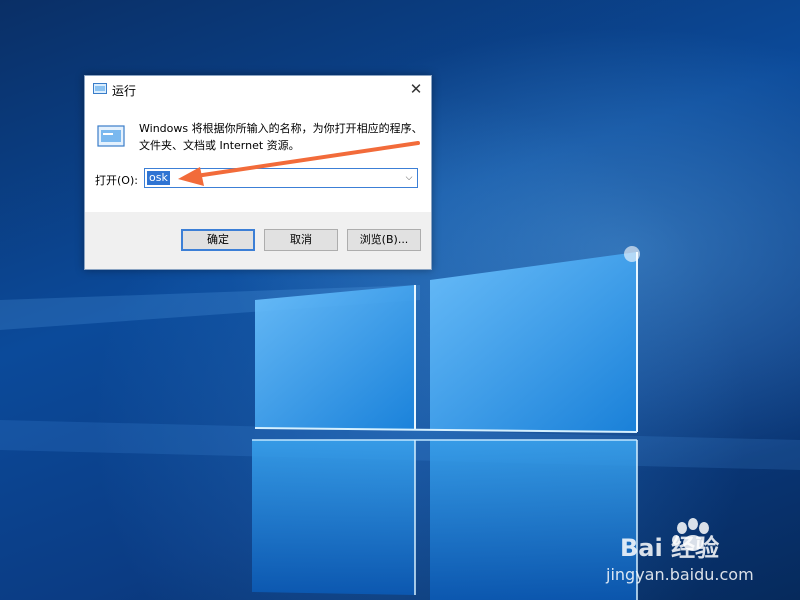  I want to click on watermark-url: jingyan.baidu.com, so click(680, 574).